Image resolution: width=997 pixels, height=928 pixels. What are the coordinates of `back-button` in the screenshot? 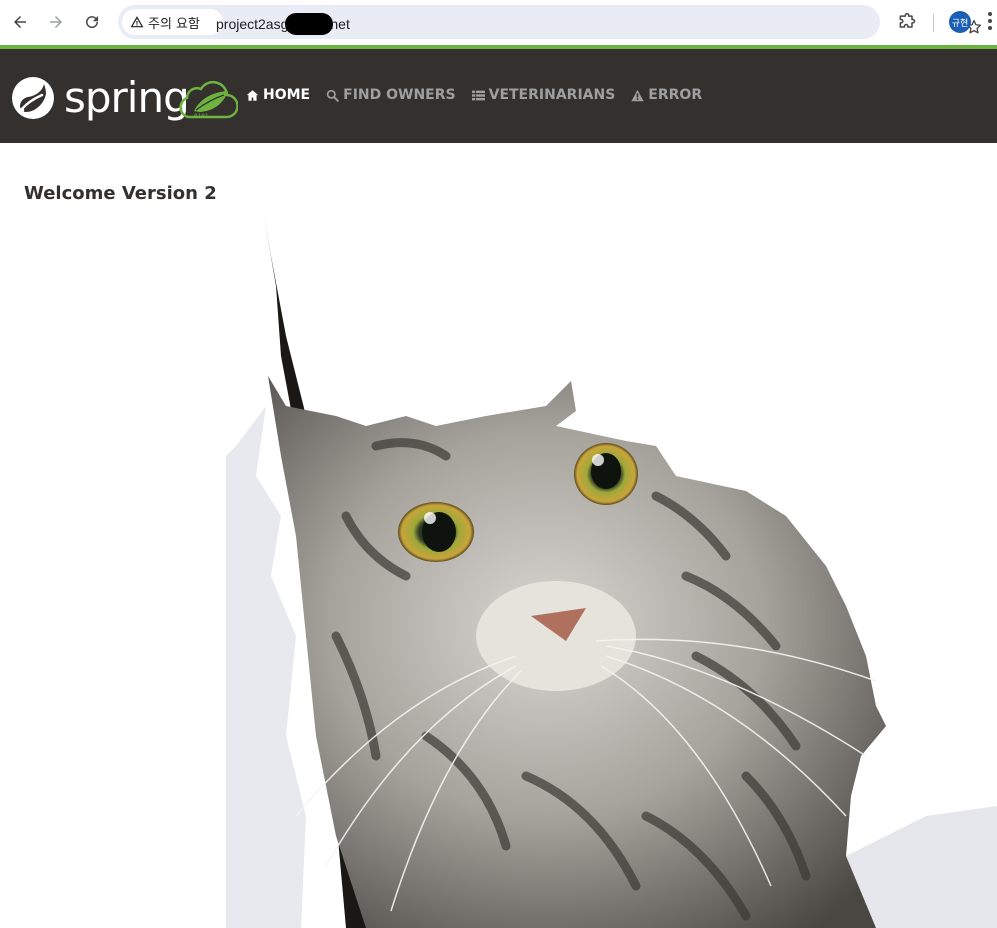 It's located at (20, 22).